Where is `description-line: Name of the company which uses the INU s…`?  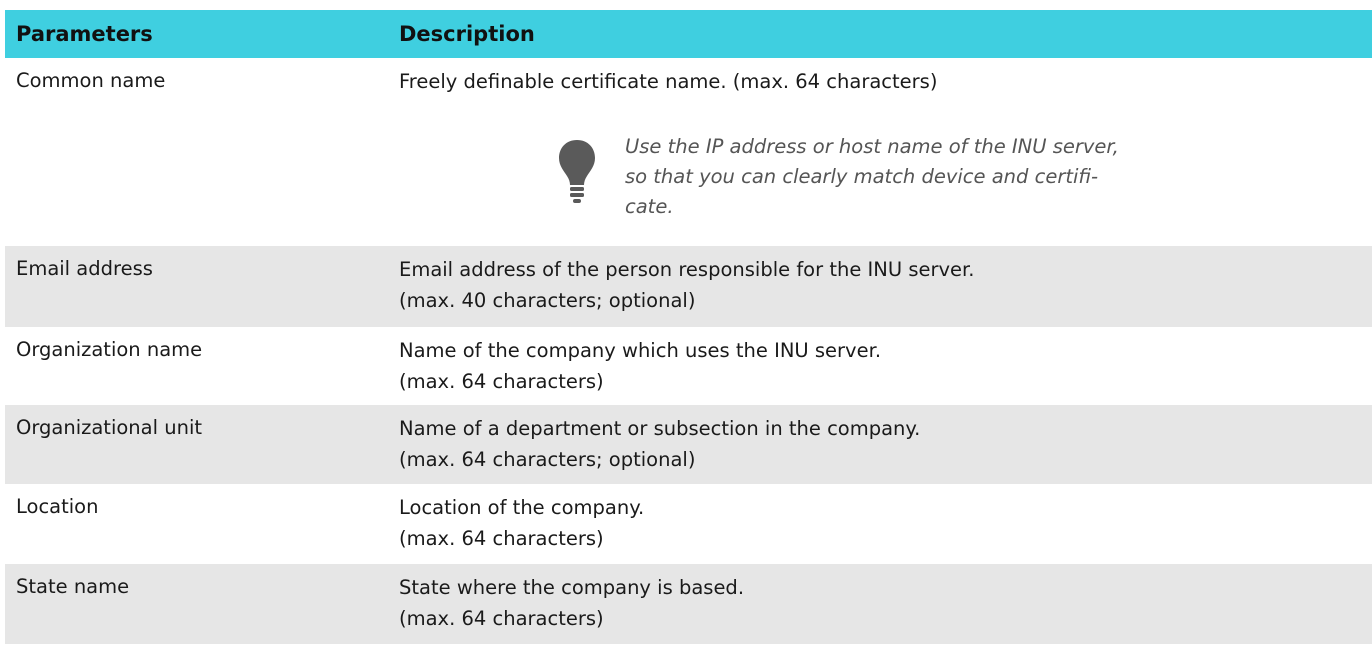 description-line: Name of the company which uses the INU s… is located at coordinates (640, 350).